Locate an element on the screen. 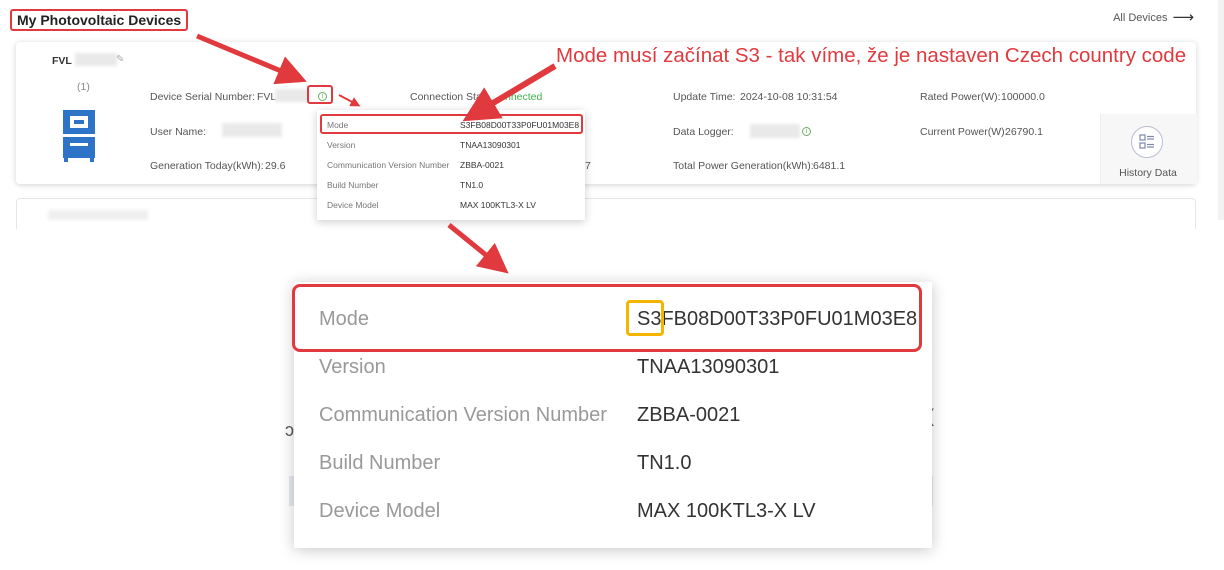  zoom-build-value: TN1.0 is located at coordinates (664, 463).